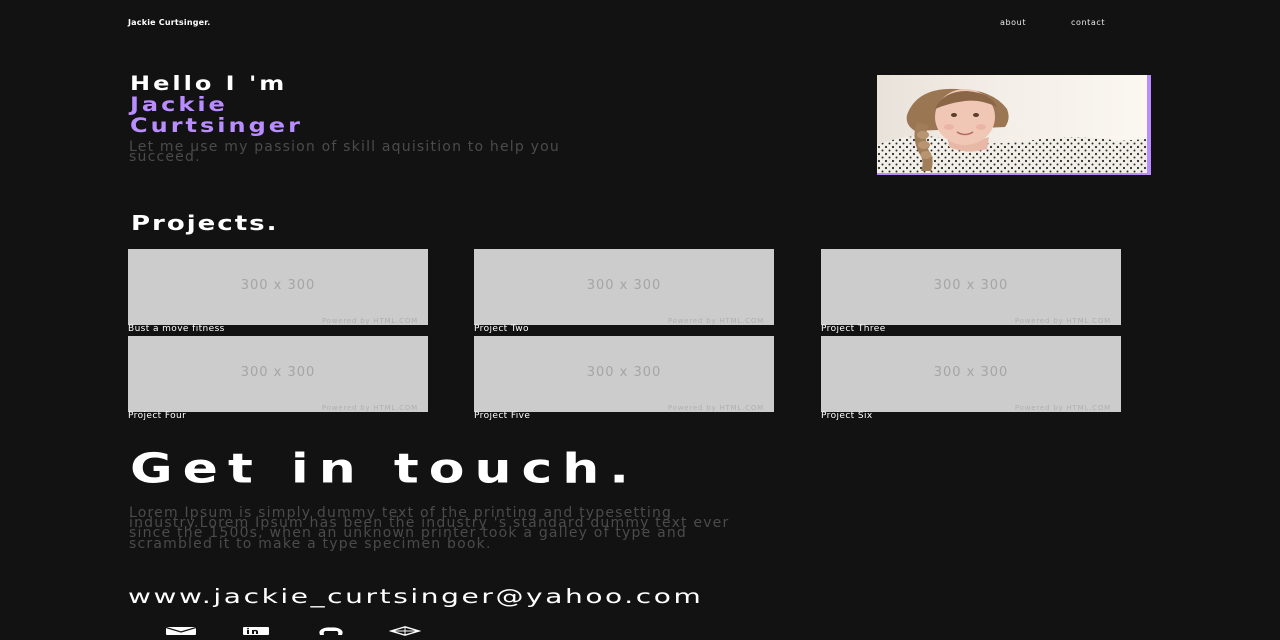 This screenshot has width=1280, height=640. What do you see at coordinates (216, 125) in the screenshot?
I see `hero-name-last: Curtsinger` at bounding box center [216, 125].